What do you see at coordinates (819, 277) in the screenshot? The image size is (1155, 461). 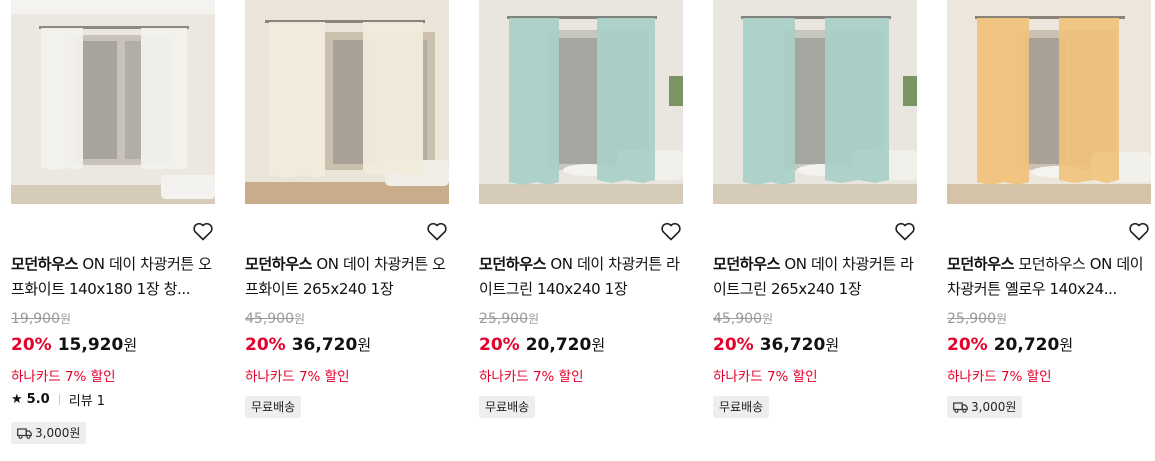 I see `product-title: 모던하우스 ON 데이 차광커튼 라이트그린 265x240 1장` at bounding box center [819, 277].